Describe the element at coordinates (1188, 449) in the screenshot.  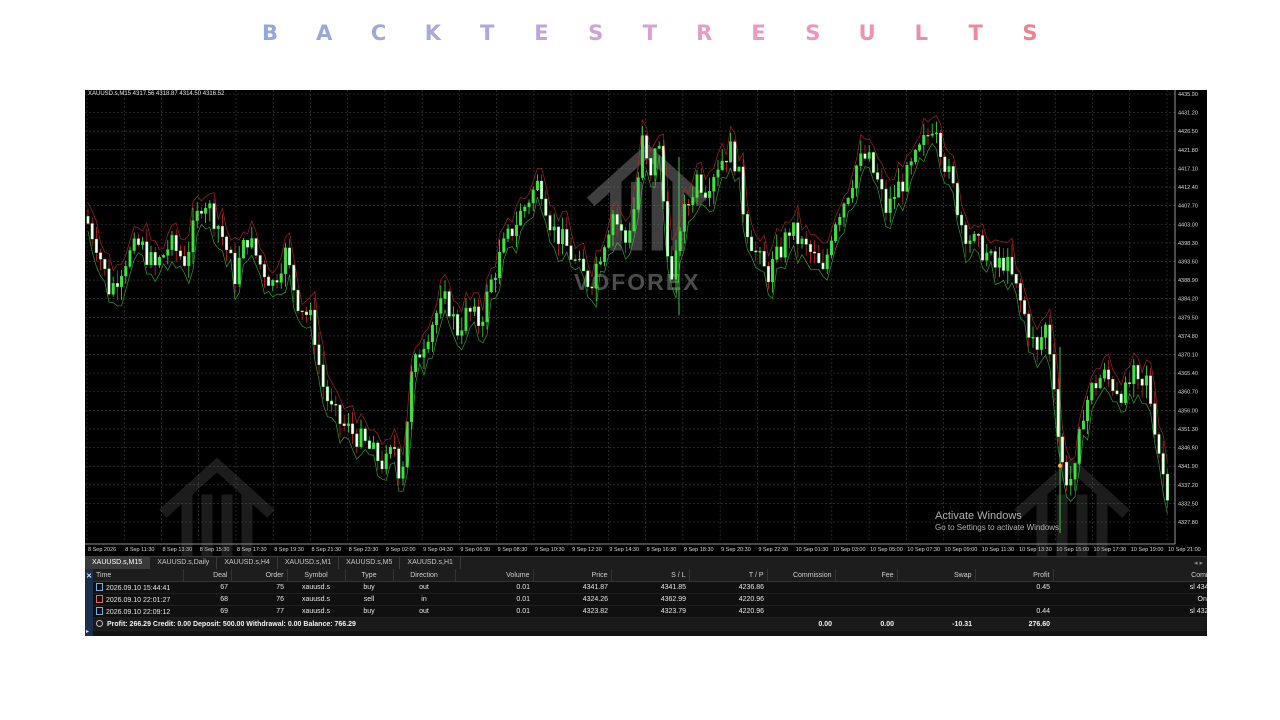
I see `price-axis-label: 4346.60` at that location.